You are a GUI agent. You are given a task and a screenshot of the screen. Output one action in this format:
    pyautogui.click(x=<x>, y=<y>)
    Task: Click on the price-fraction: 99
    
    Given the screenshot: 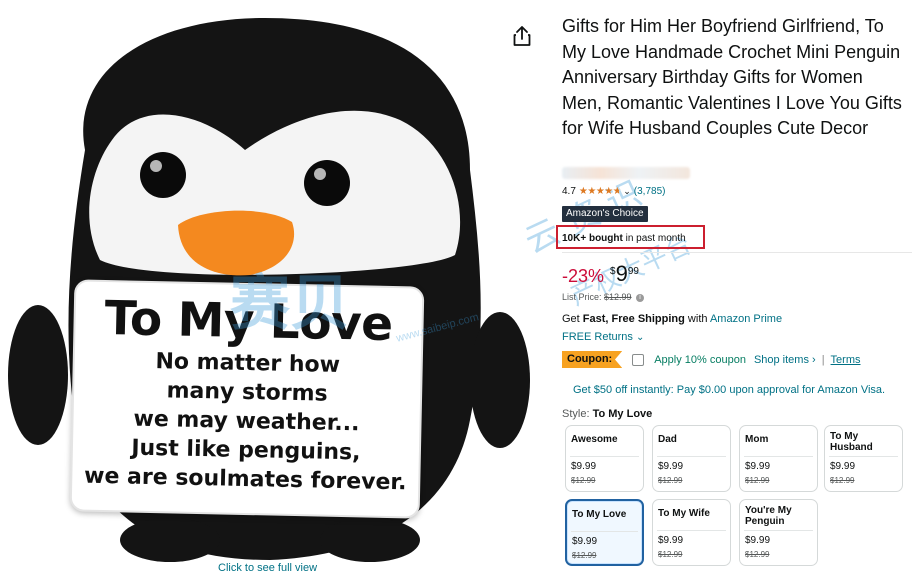 What is the action you would take?
    pyautogui.click(x=633, y=271)
    